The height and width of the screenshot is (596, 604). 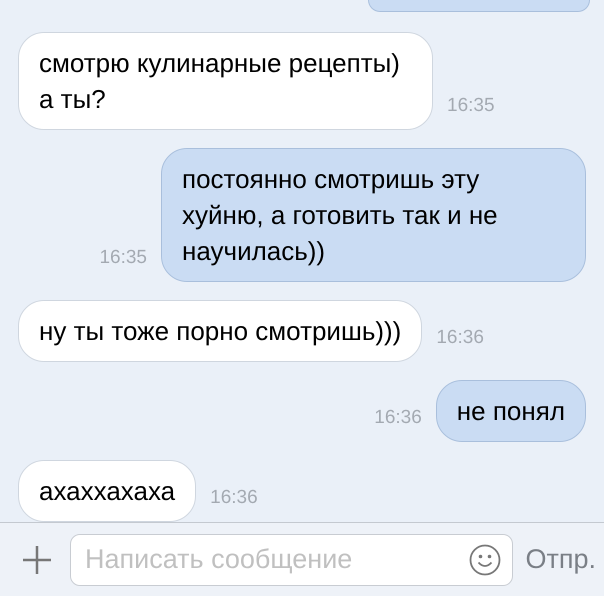 I want to click on message-bubble: смотрю кулинарные рецепты) а ты?, so click(x=225, y=81).